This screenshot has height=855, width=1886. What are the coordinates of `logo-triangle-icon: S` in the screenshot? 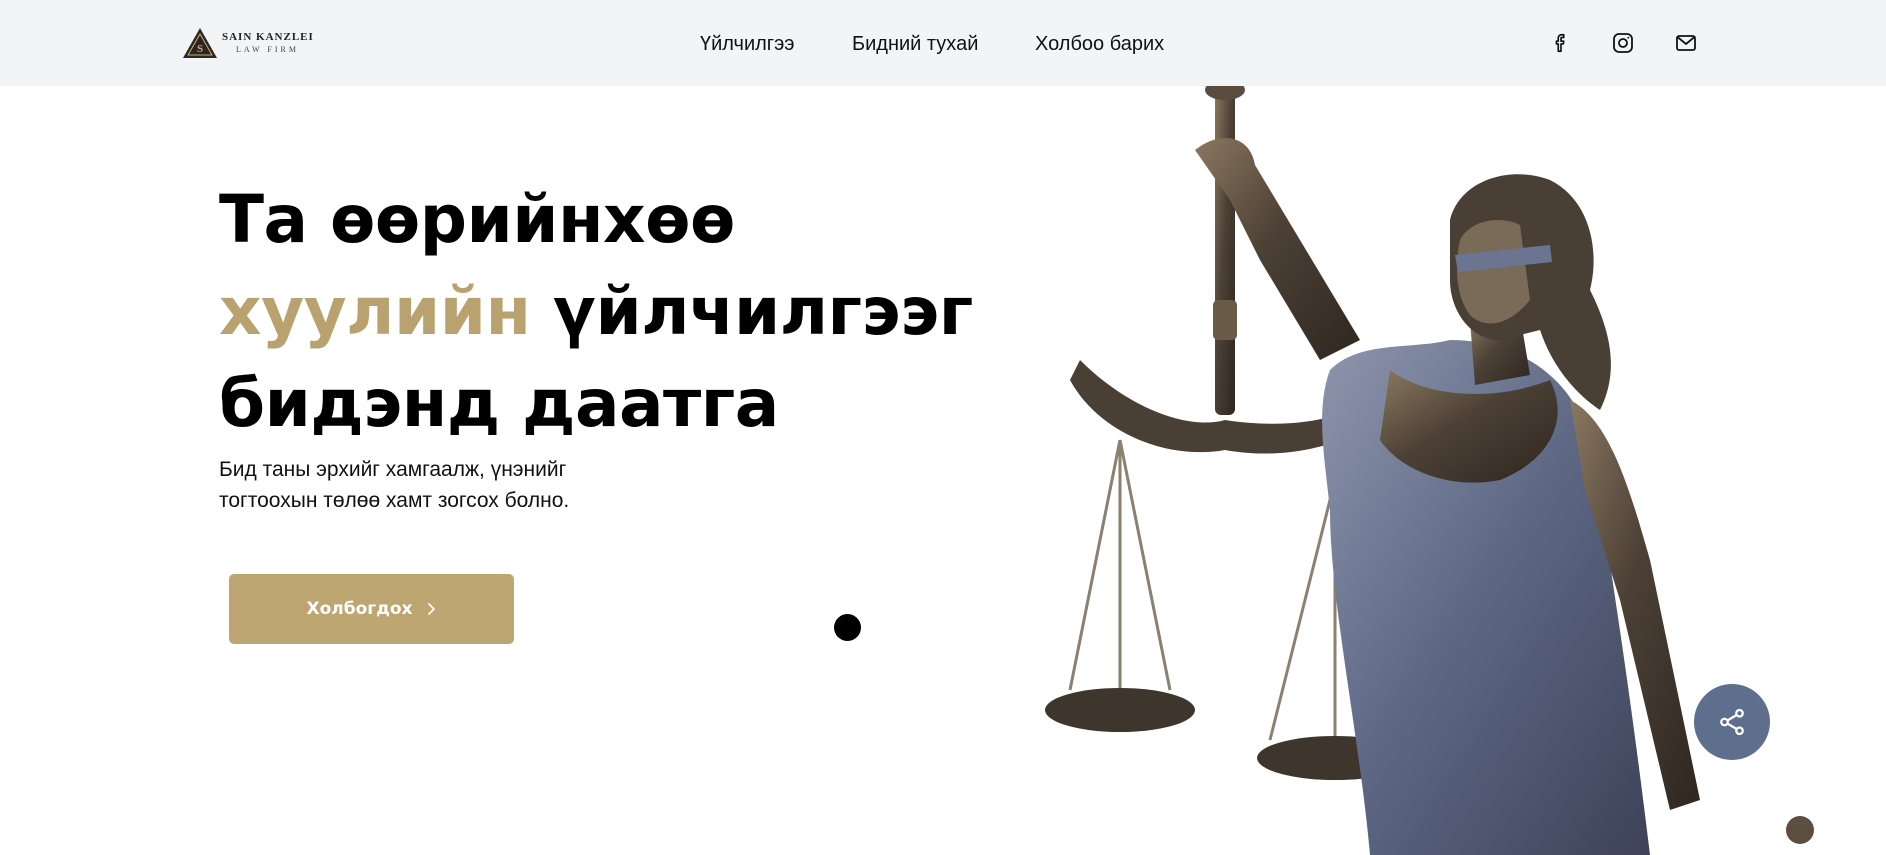 It's located at (200, 43).